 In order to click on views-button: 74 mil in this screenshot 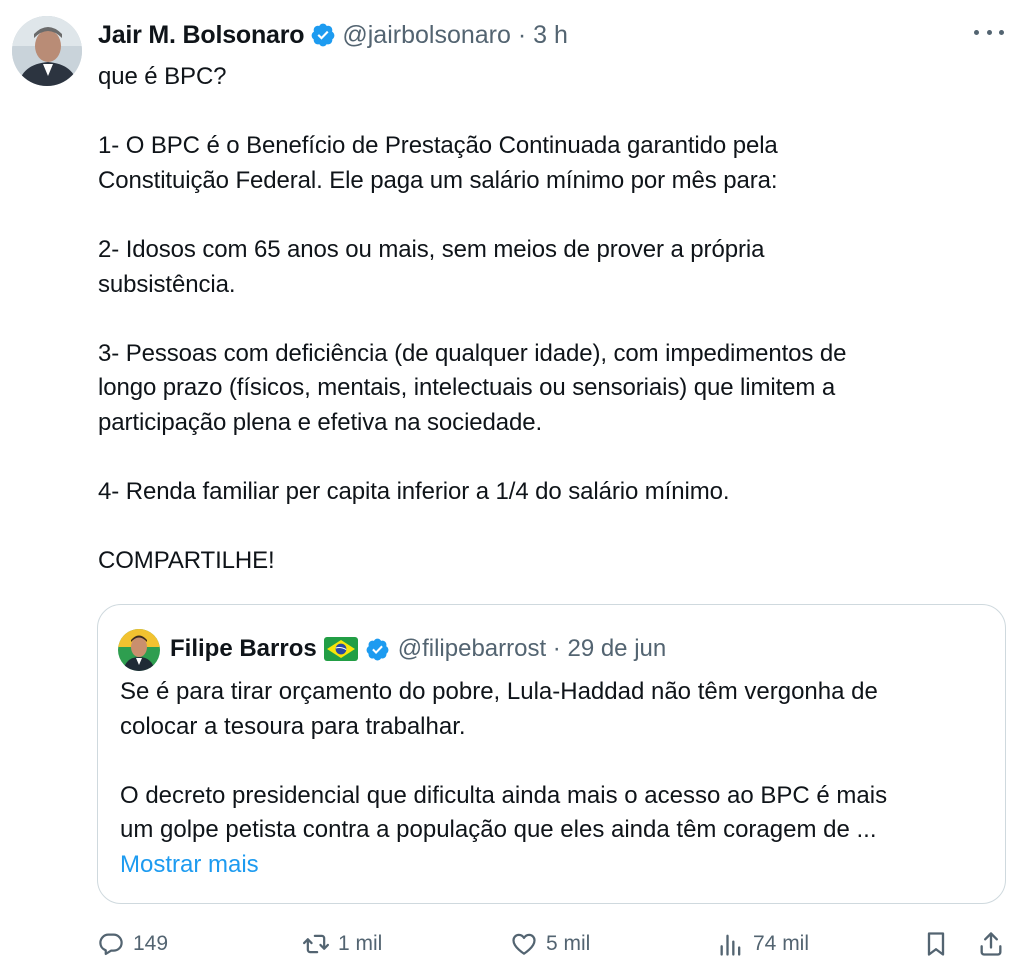, I will do `click(763, 944)`.